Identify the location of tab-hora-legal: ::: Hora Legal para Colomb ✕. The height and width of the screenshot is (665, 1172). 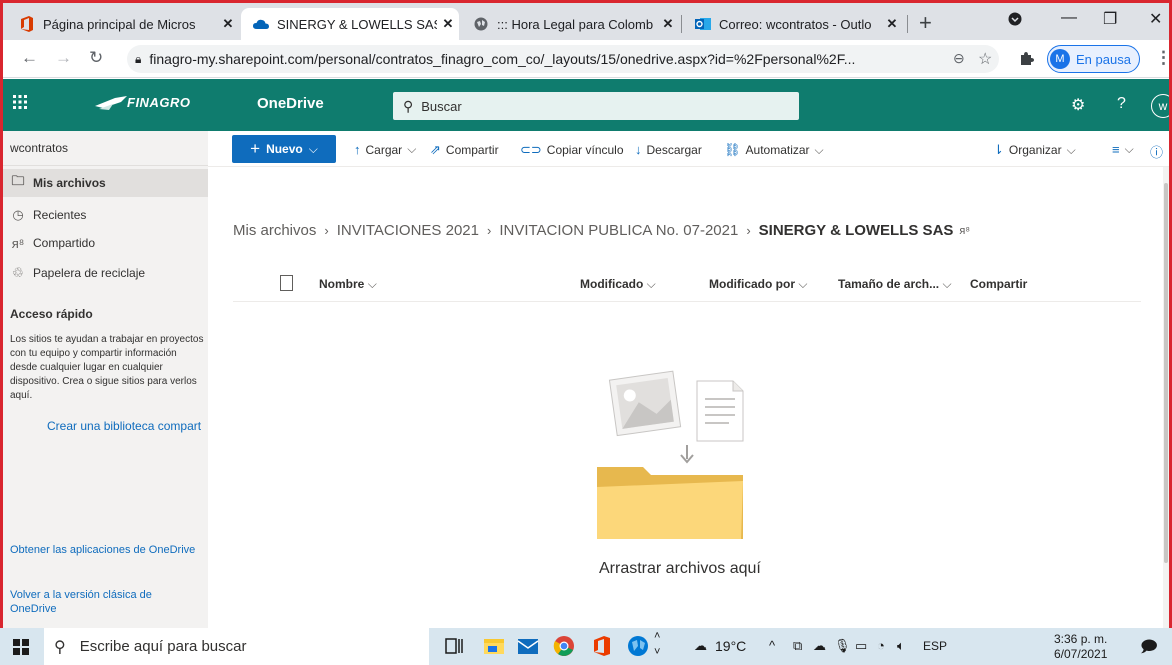
(570, 24).